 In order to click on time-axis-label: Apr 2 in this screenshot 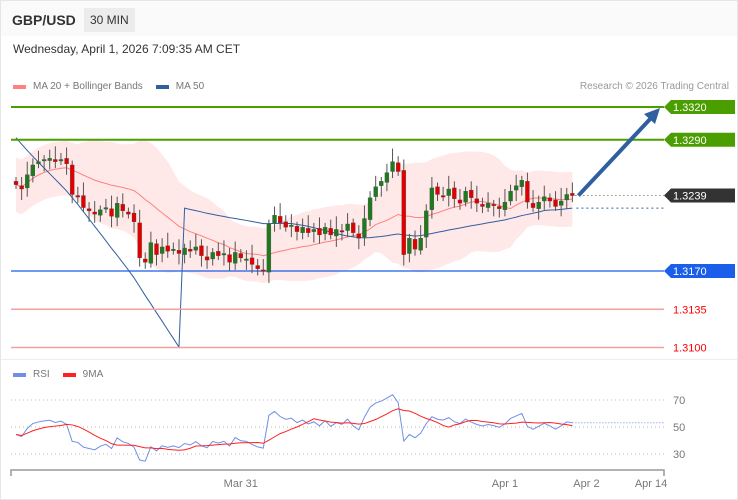, I will do `click(586, 484)`.